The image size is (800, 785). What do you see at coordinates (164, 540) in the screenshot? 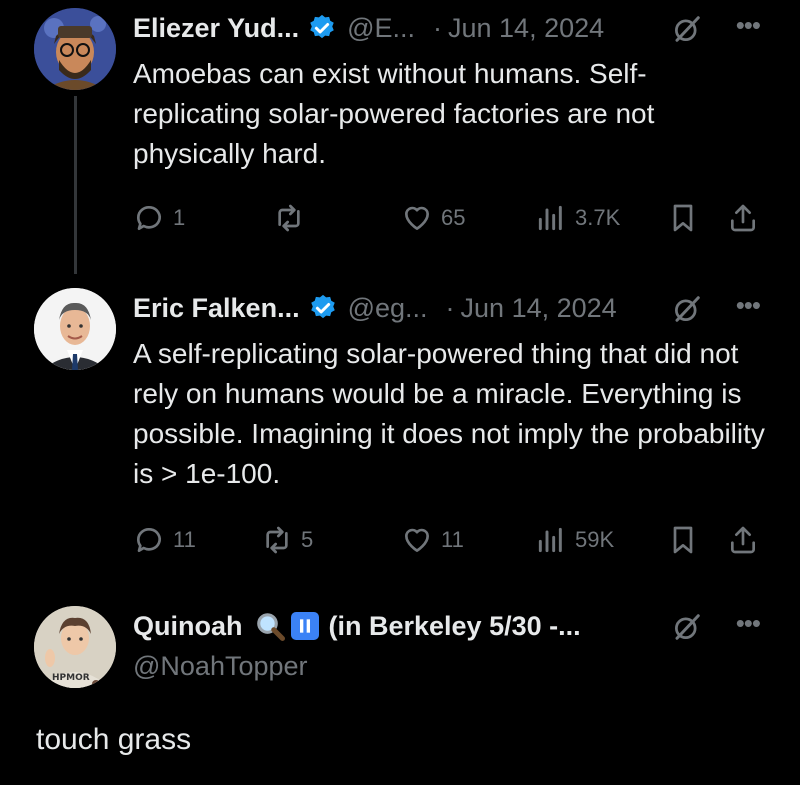
I see `reply-button: 11` at bounding box center [164, 540].